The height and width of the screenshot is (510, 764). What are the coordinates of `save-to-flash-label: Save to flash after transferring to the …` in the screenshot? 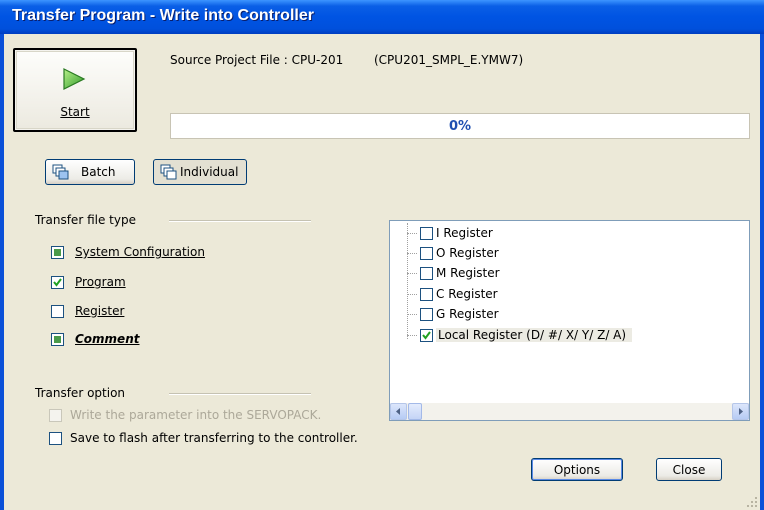 It's located at (214, 438).